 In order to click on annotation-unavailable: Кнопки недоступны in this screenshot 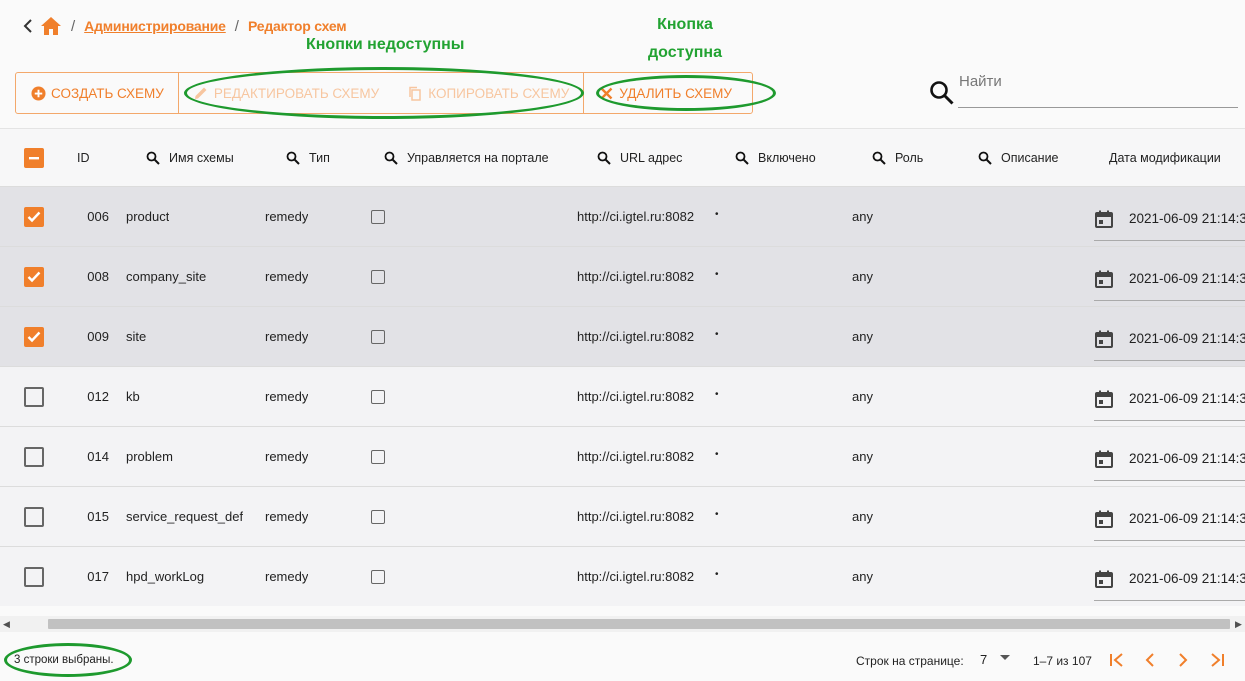, I will do `click(385, 44)`.